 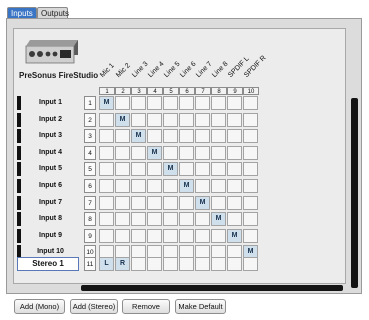 What do you see at coordinates (50, 219) in the screenshot?
I see `row-label: Input 8` at bounding box center [50, 219].